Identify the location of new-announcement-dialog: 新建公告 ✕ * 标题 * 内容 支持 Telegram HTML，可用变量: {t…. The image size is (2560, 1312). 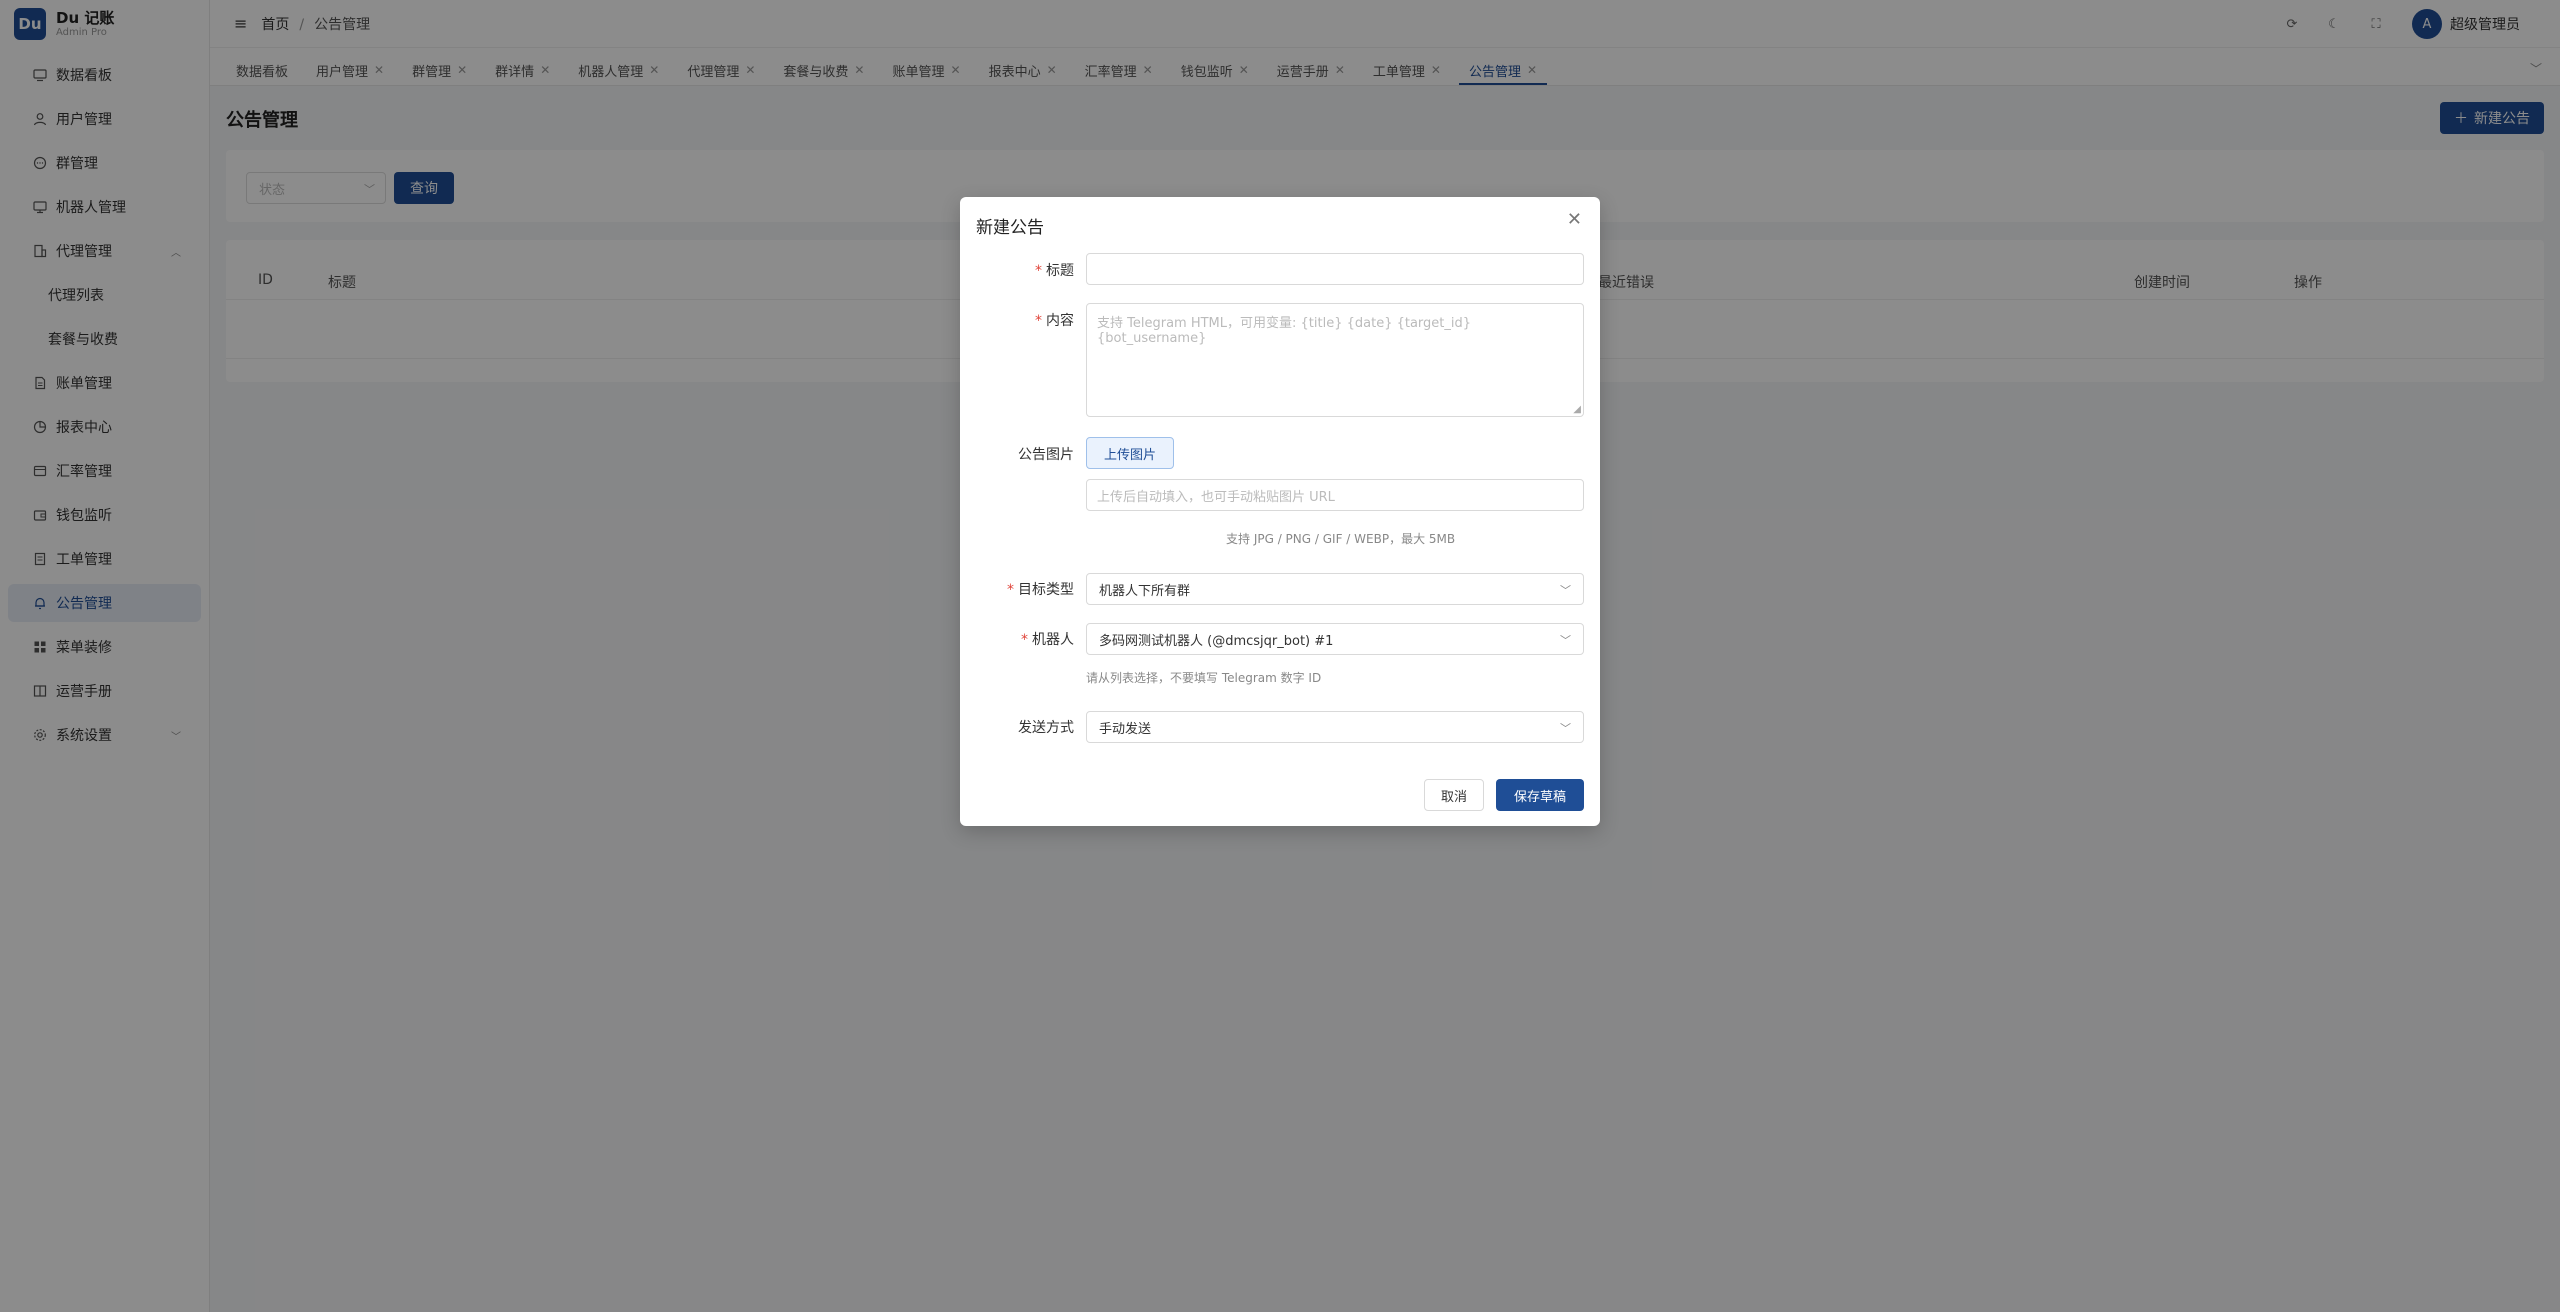
(1280, 511).